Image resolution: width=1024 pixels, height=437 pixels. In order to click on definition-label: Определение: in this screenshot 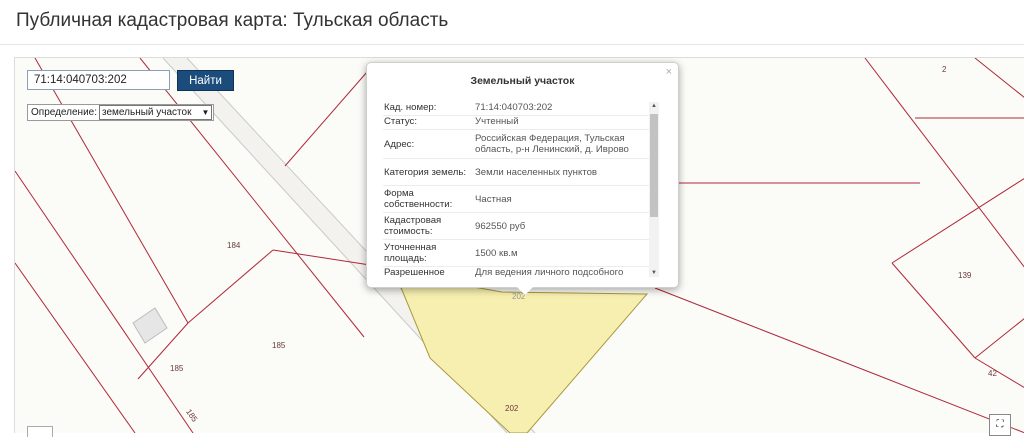, I will do `click(64, 112)`.